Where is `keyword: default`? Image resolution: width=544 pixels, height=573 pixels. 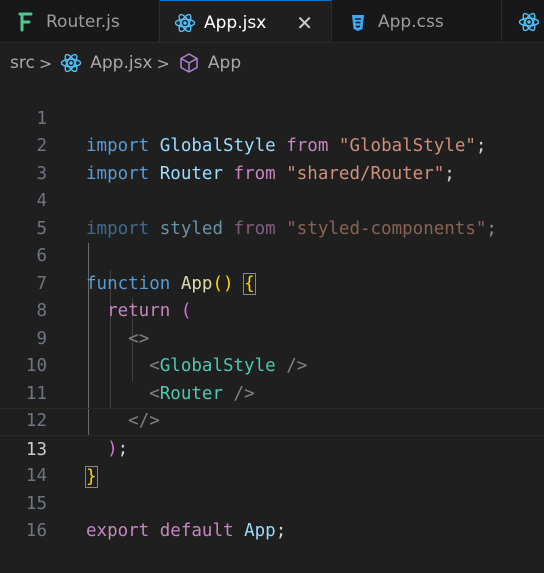
keyword: default is located at coordinates (196, 531).